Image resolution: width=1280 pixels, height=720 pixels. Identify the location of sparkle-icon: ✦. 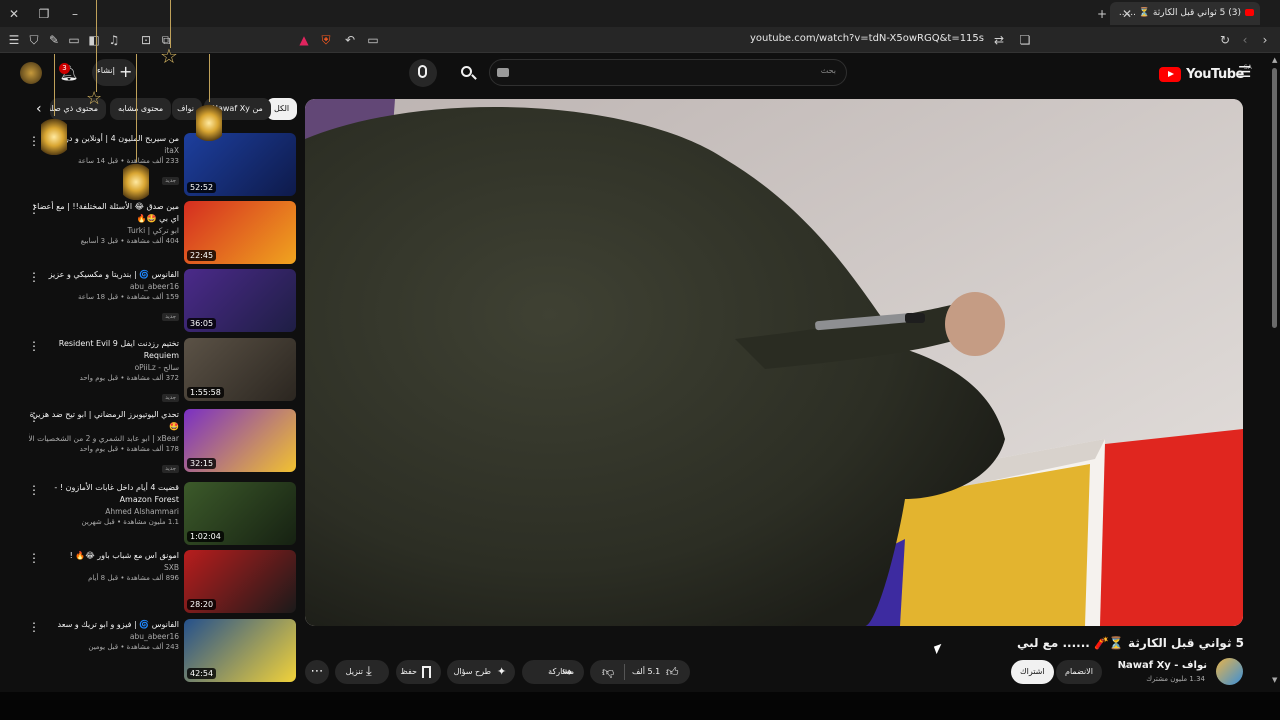
(502, 671).